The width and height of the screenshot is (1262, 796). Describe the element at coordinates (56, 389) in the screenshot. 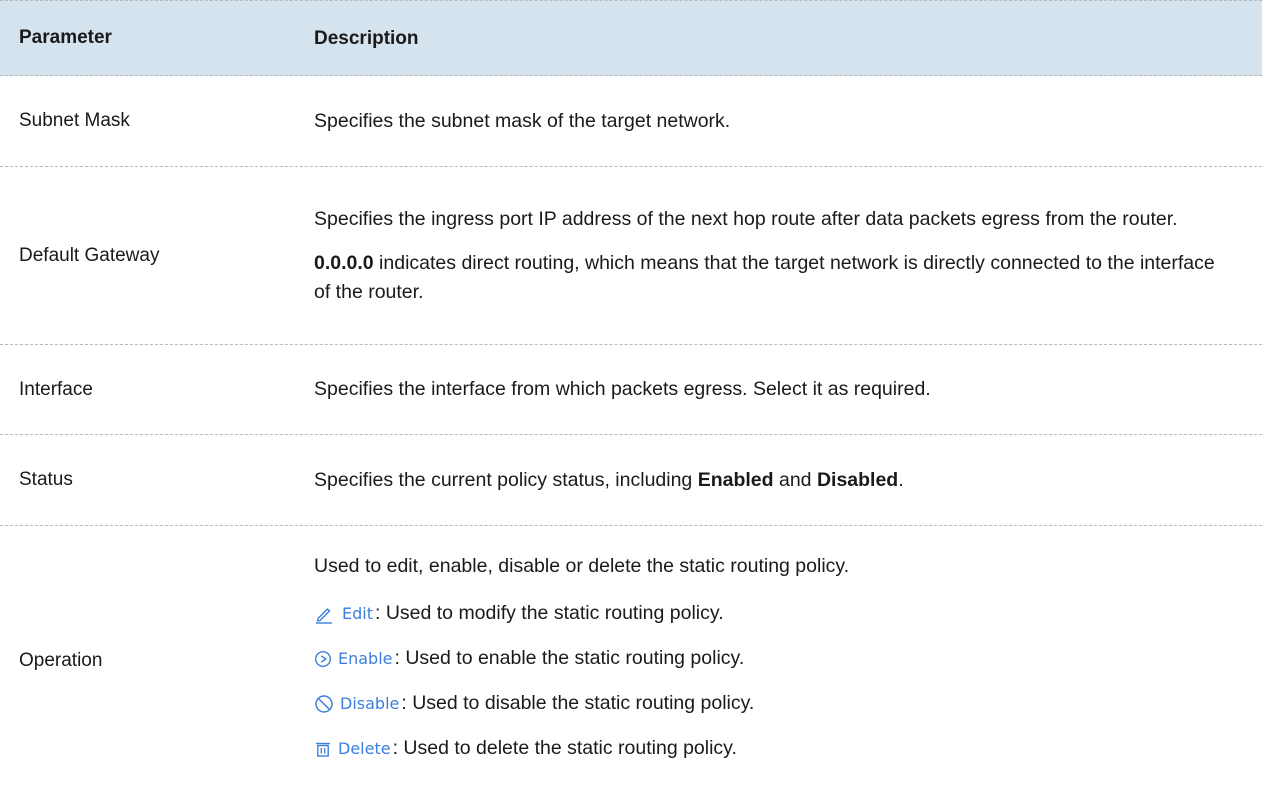

I see `param-name: Interface` at that location.